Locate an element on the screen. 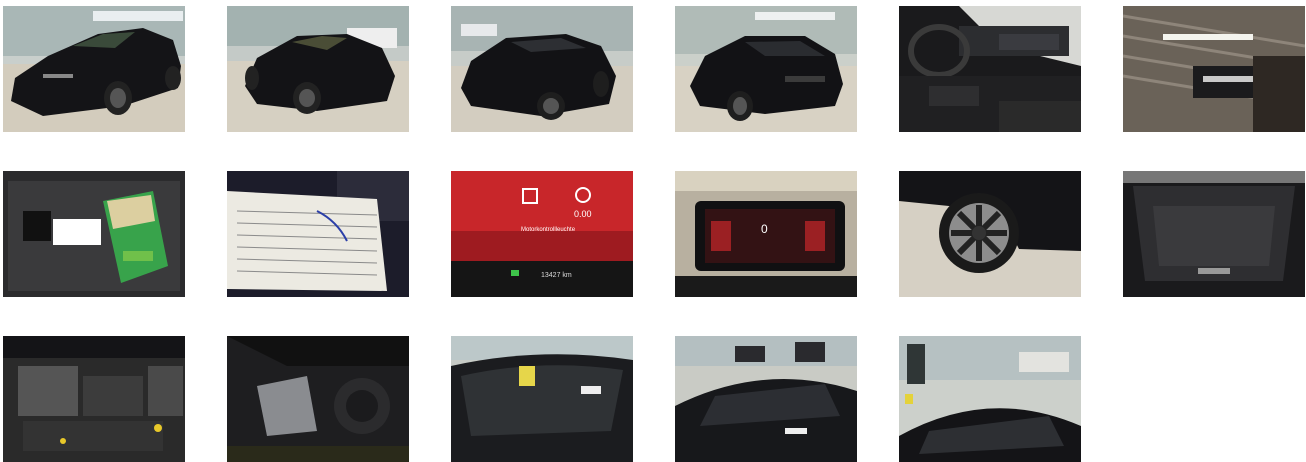 This screenshot has width=1306, height=462. cluster-odometer: 13427 km is located at coordinates (556, 275).